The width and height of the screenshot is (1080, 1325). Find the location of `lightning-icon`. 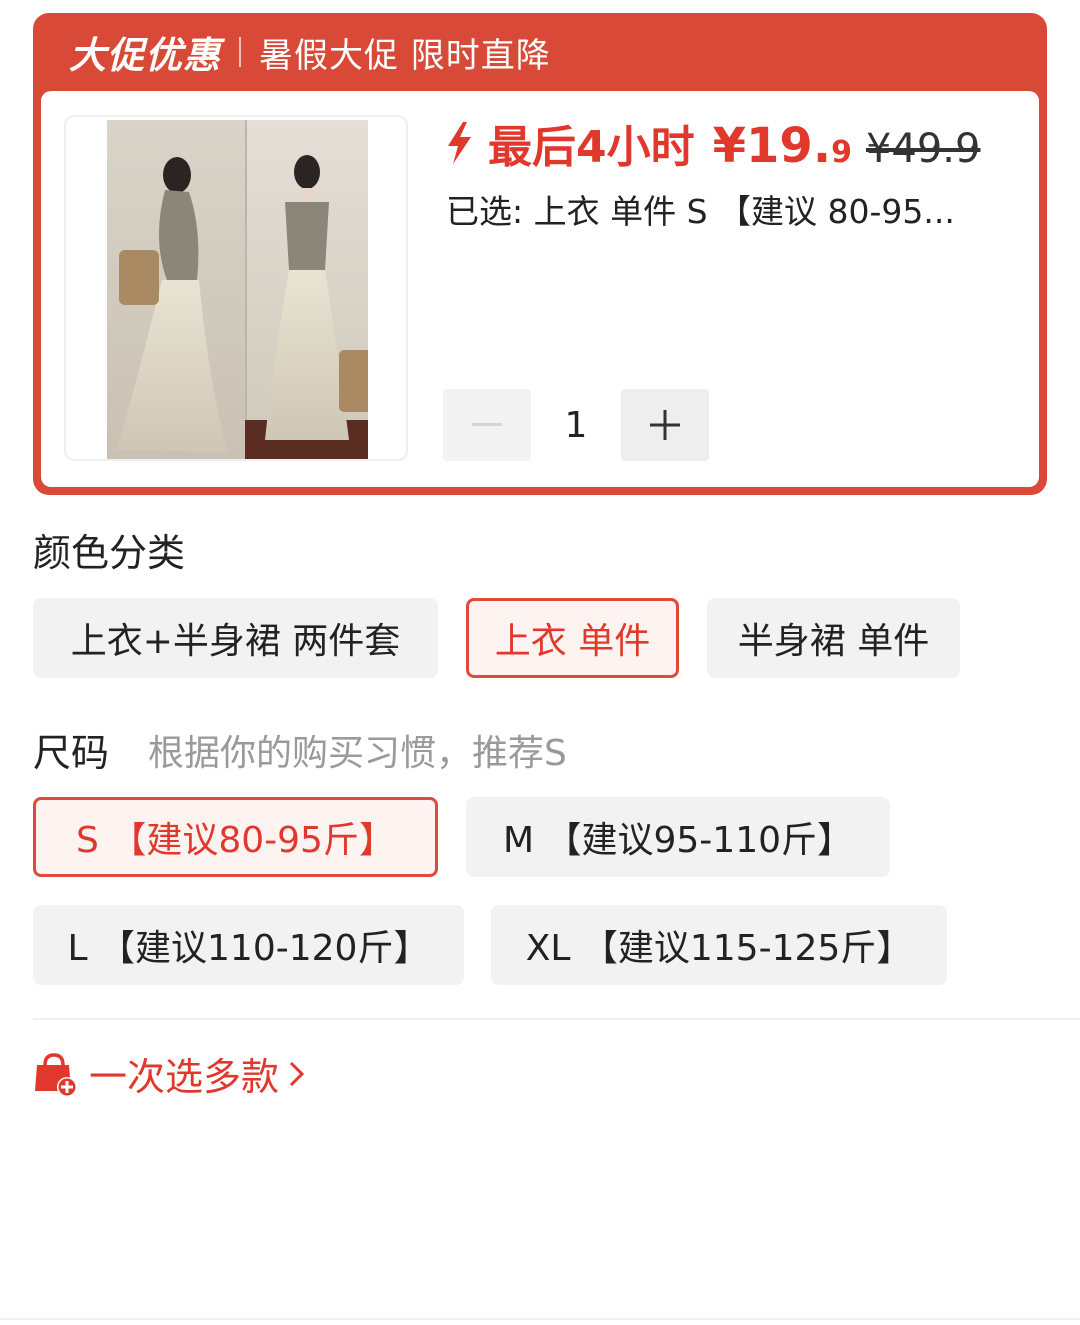

lightning-icon is located at coordinates (459, 143).